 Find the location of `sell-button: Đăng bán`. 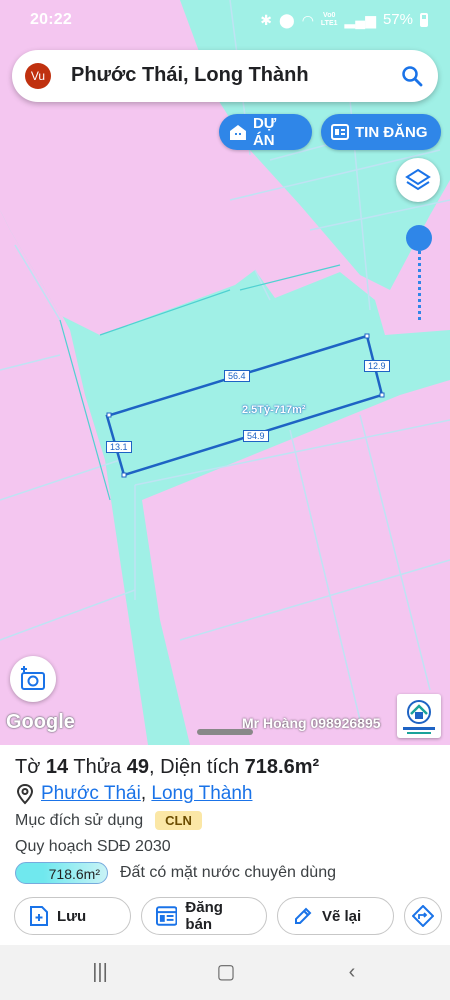

sell-button: Đăng bán is located at coordinates (204, 916).